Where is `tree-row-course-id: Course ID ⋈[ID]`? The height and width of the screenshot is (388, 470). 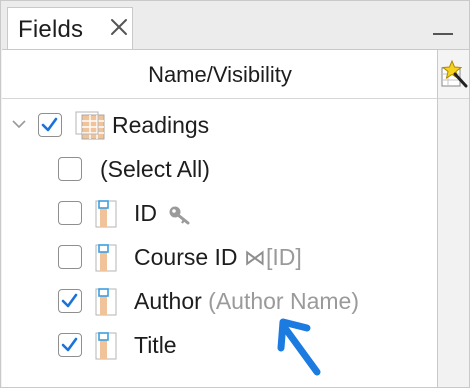 tree-row-course-id: Course ID ⋈[ID] is located at coordinates (219, 257).